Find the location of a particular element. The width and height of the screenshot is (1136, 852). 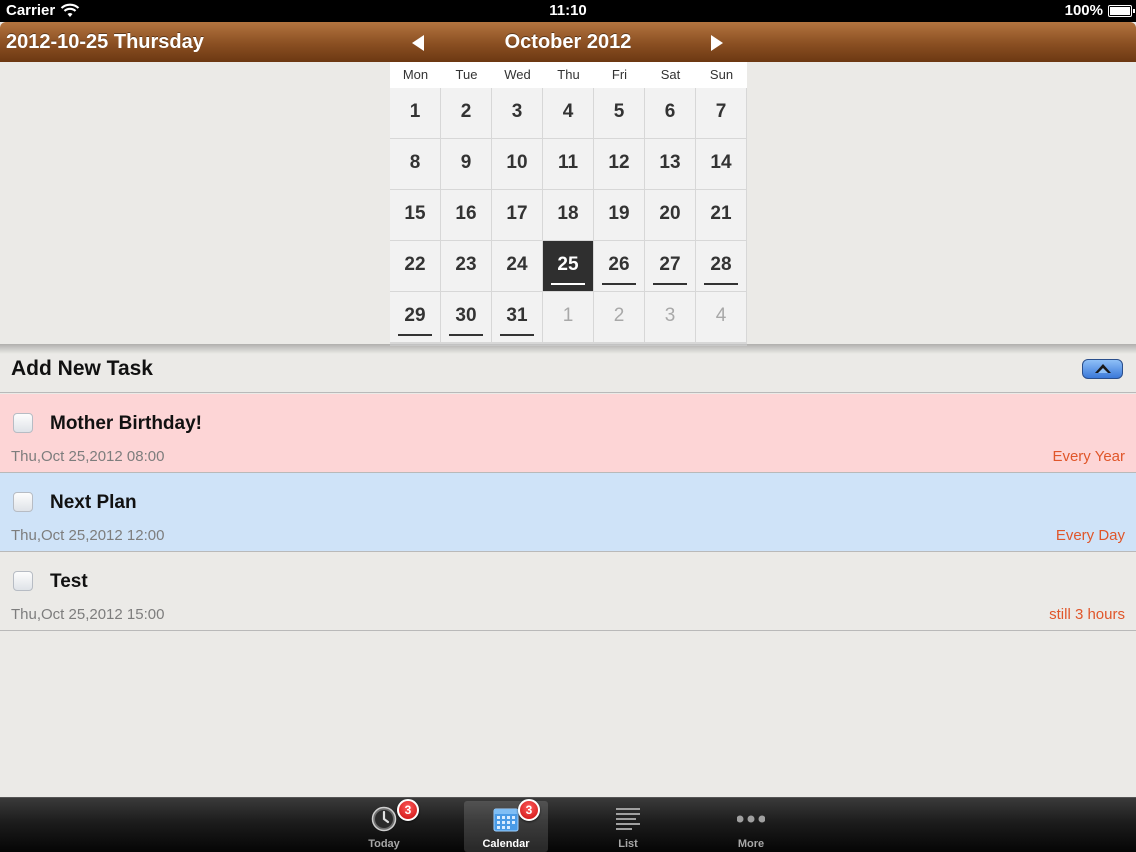

tab-label: Calendar is located at coordinates (506, 844).